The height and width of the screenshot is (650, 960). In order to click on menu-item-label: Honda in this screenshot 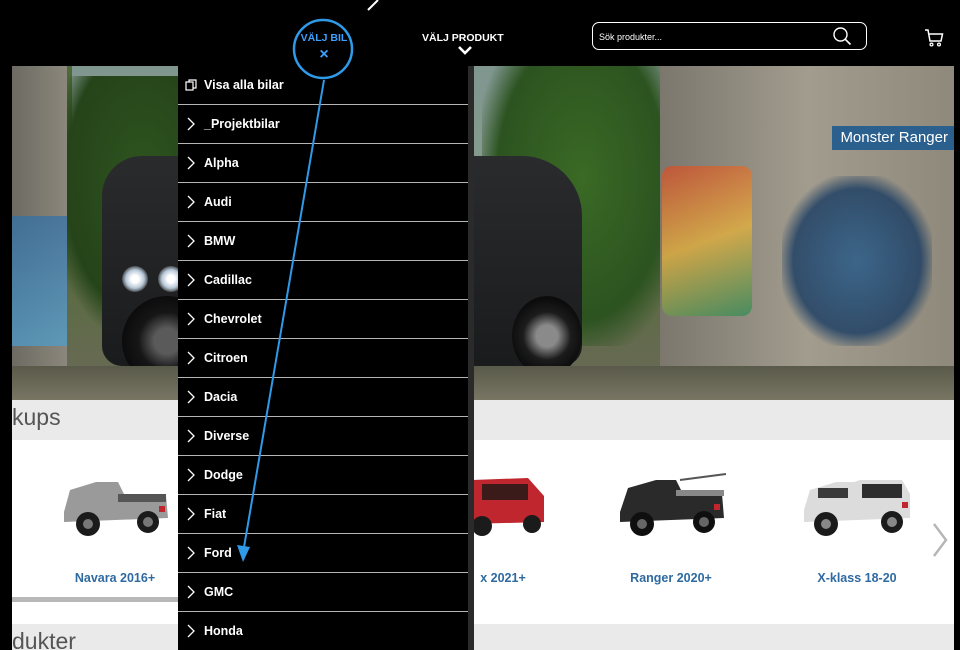, I will do `click(223, 631)`.